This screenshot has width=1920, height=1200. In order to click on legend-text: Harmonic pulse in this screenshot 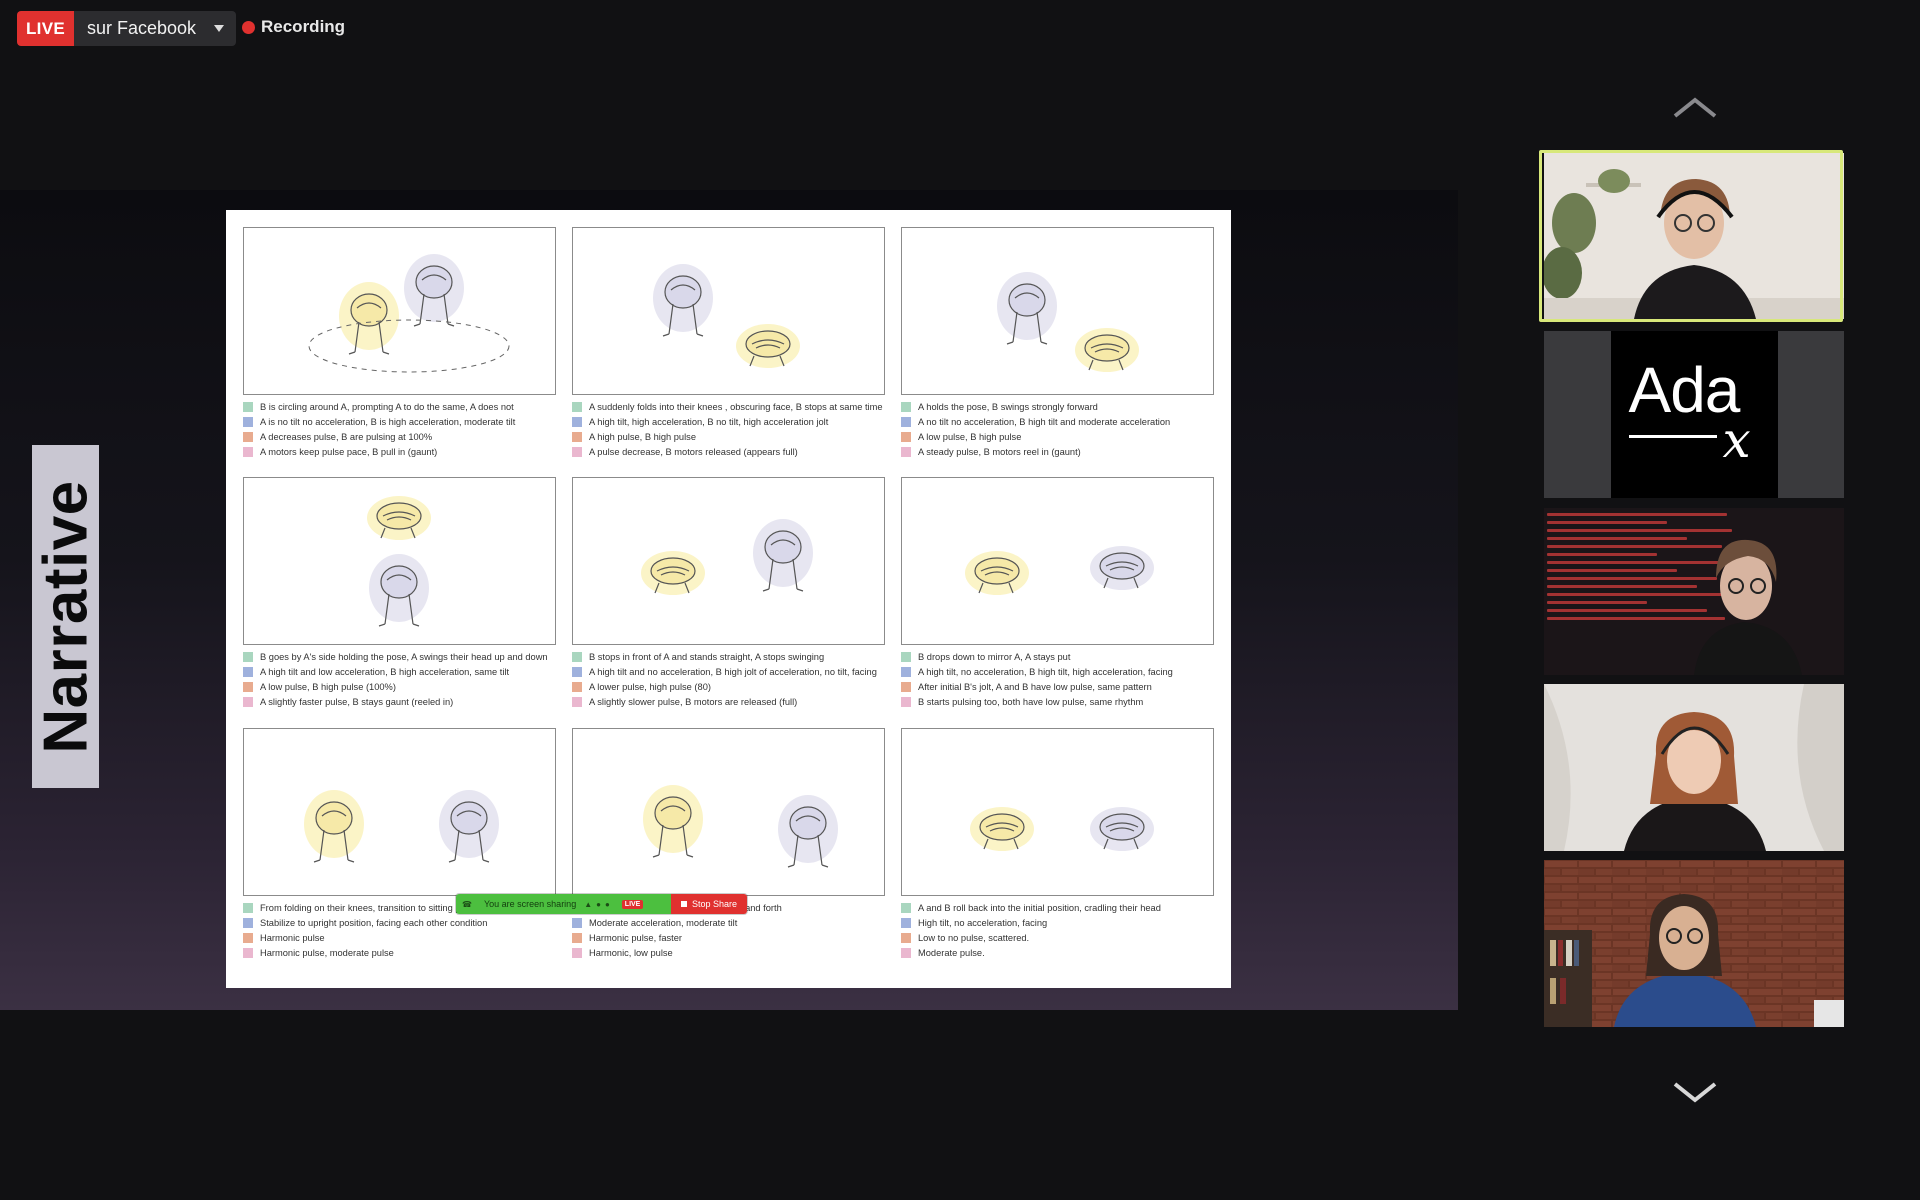, I will do `click(292, 937)`.